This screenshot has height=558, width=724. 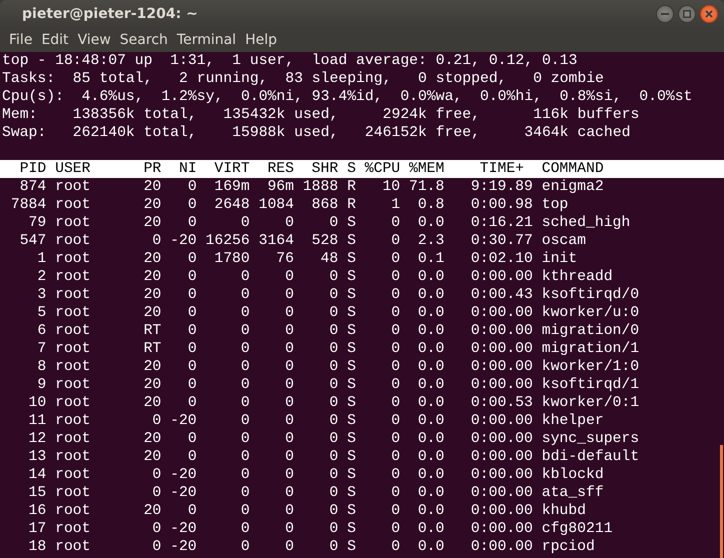 I want to click on table-cell: 13, so click(x=37, y=457).